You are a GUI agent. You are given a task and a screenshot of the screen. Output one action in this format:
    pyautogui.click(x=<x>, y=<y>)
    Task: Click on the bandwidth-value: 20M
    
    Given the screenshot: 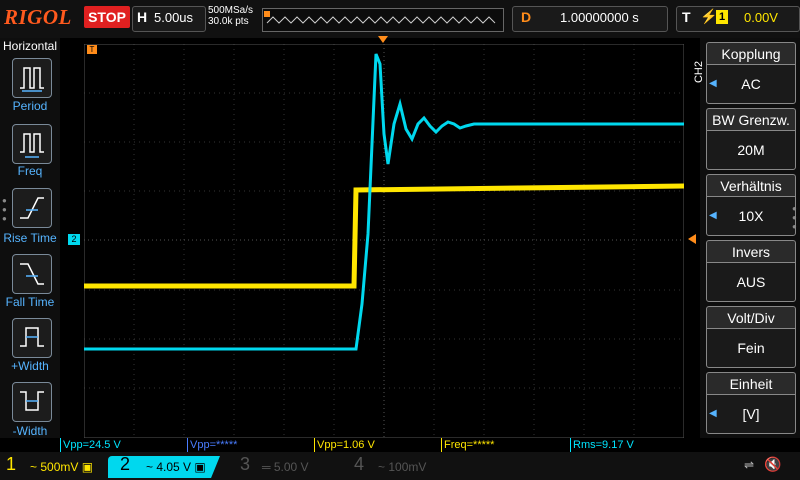 What is the action you would take?
    pyautogui.click(x=751, y=150)
    